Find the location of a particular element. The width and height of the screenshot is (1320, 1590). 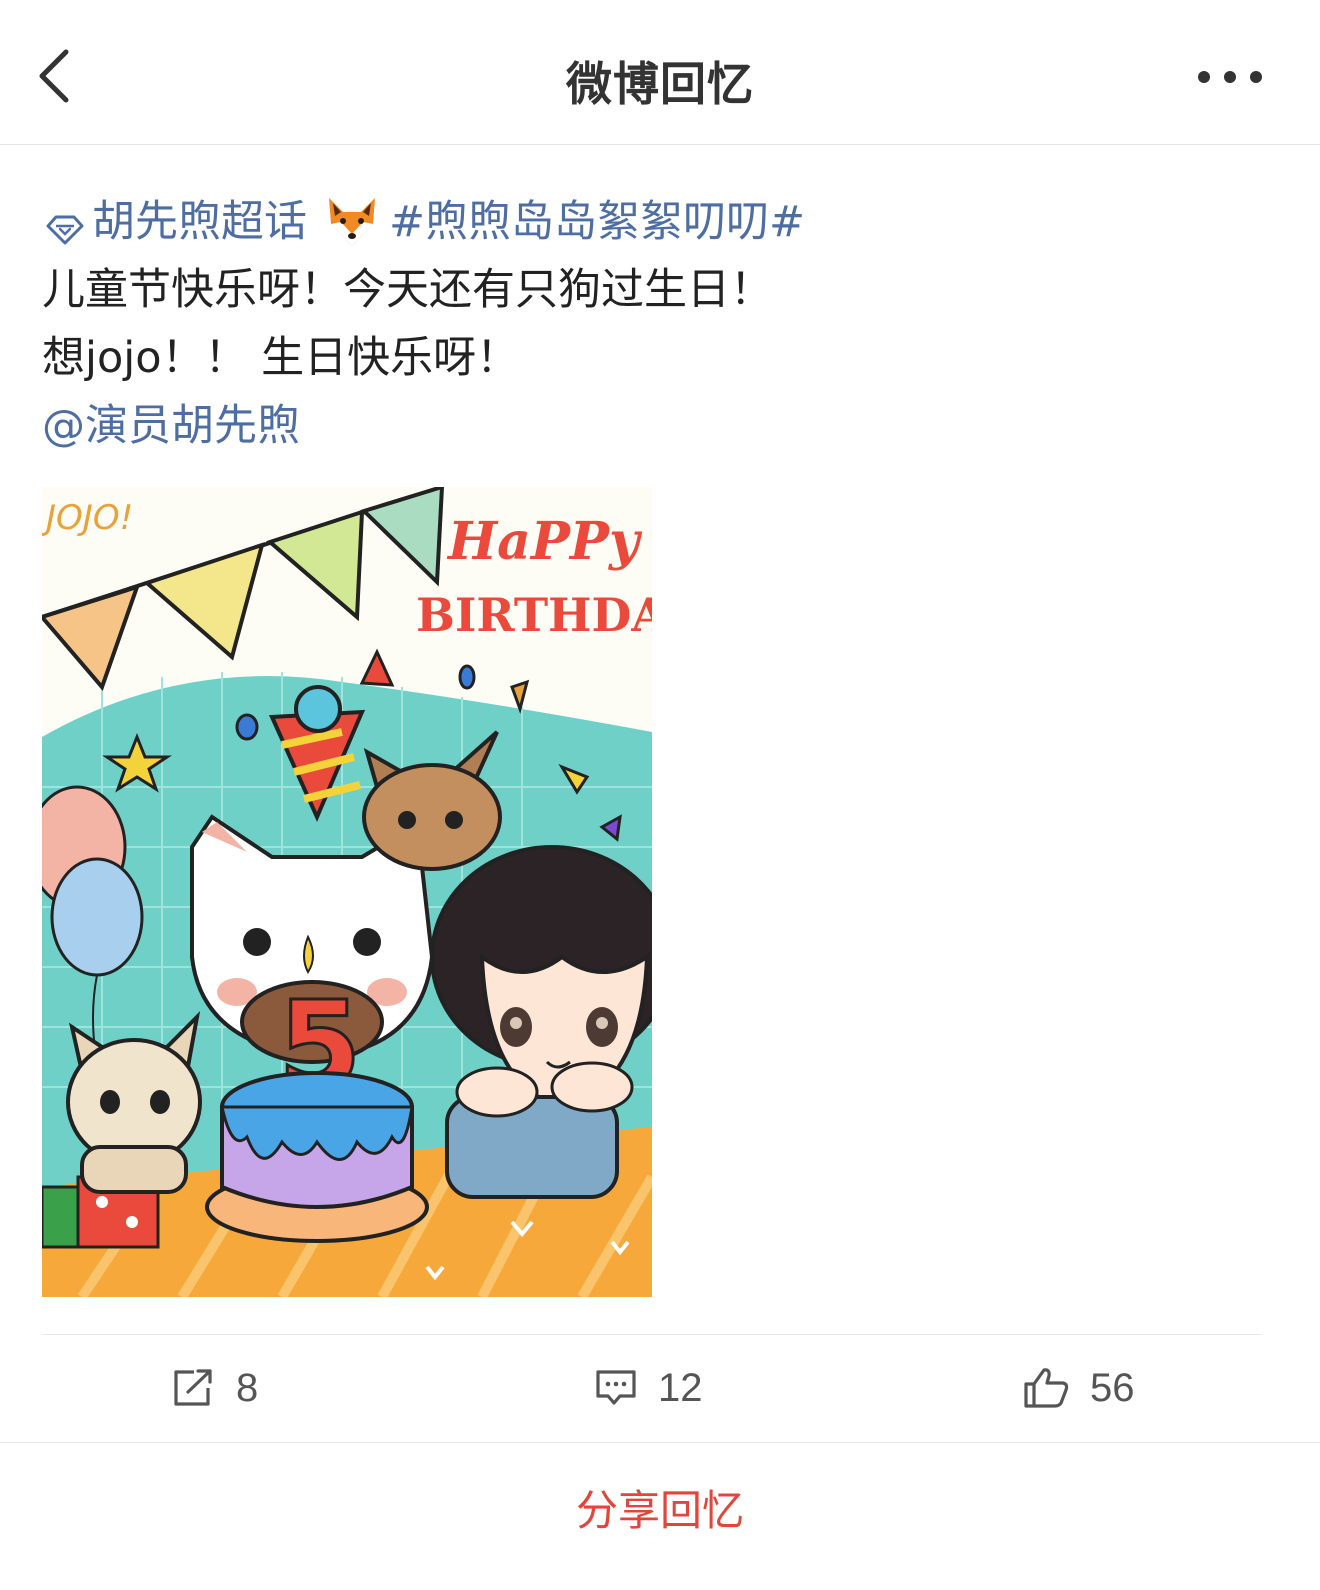

corner-text: JOJO! is located at coordinates (87, 518).